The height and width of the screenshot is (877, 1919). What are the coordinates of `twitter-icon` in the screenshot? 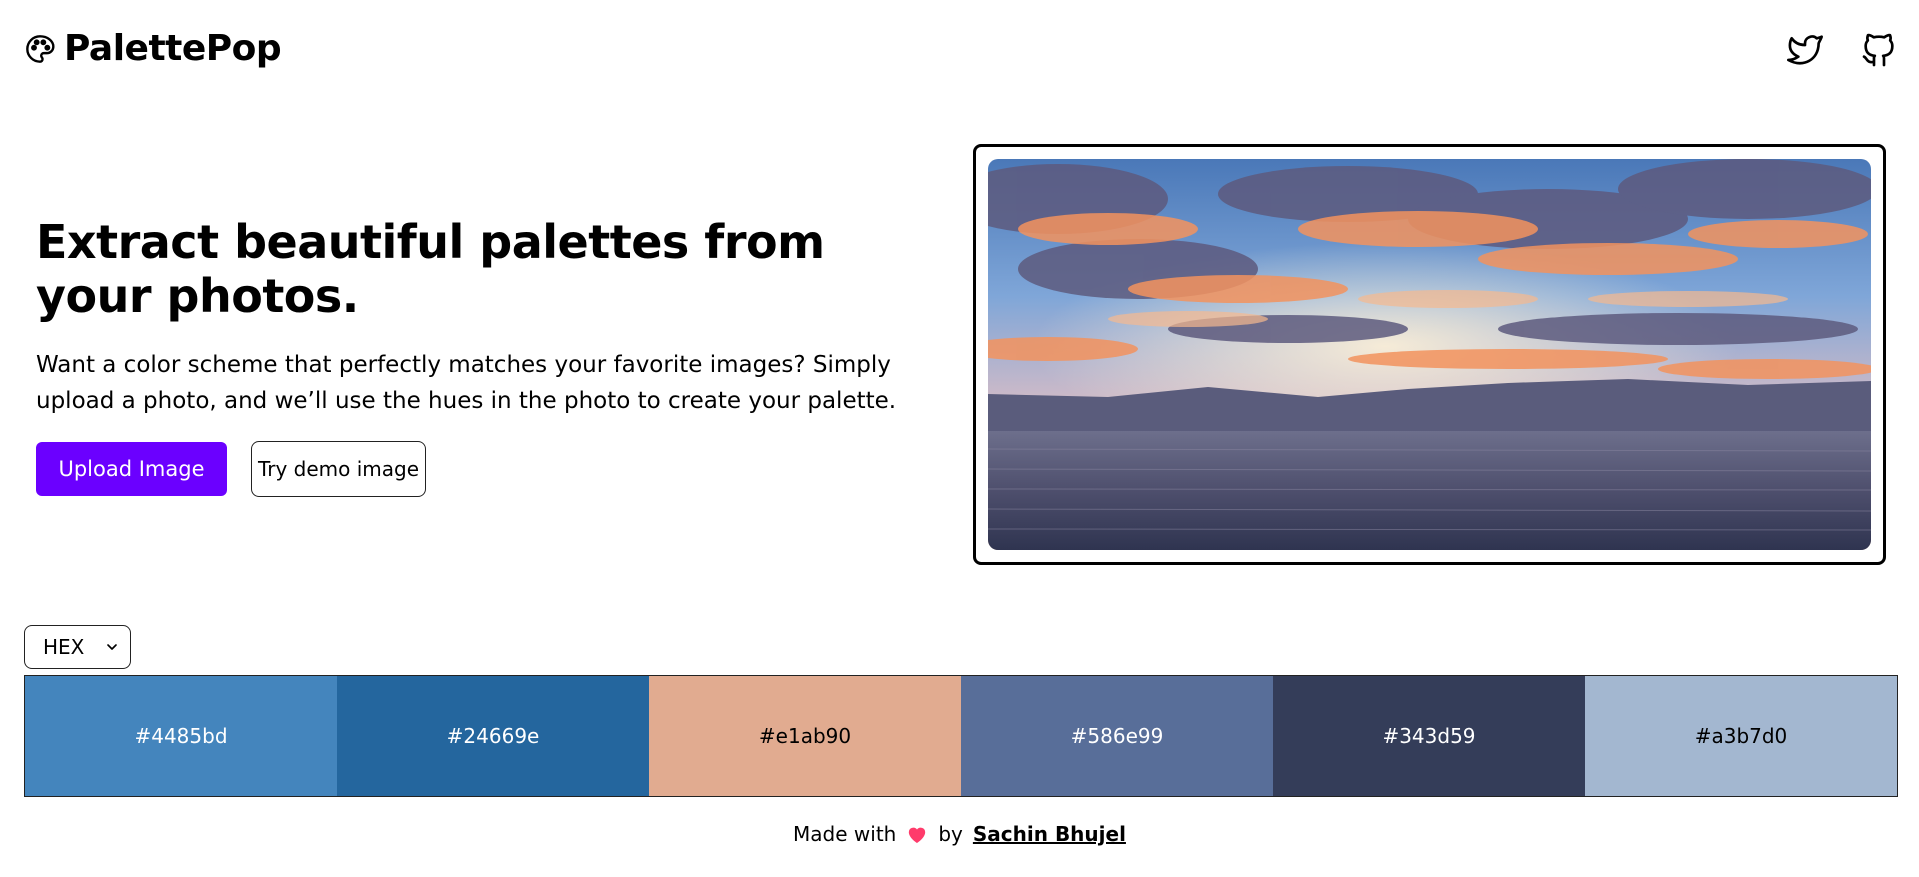 It's located at (1805, 50).